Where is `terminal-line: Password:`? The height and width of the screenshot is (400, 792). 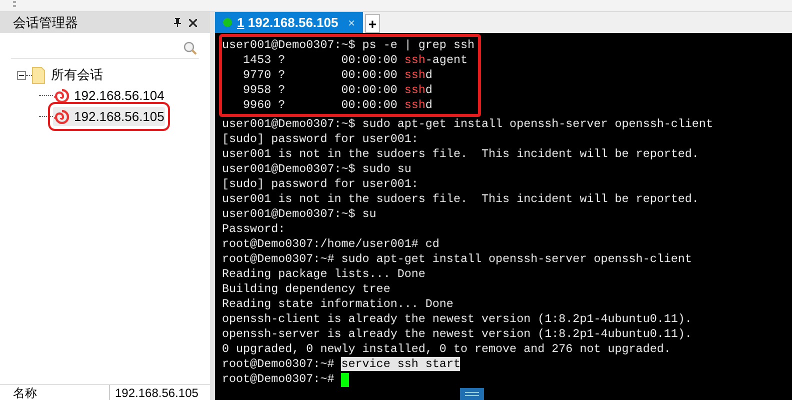
terminal-line: Password: is located at coordinates (254, 229).